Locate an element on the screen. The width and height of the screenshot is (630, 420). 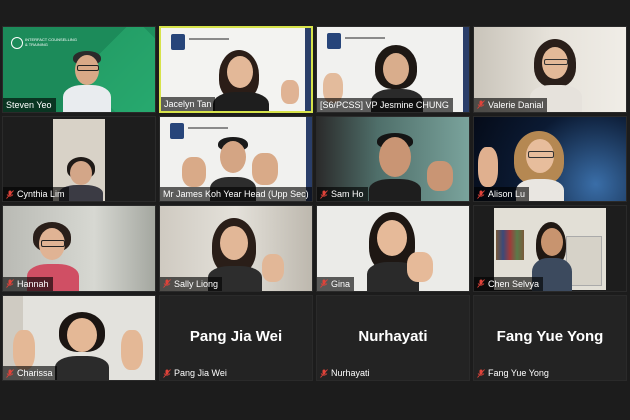
participant-display-name: Fang Yue Yong is located at coordinates (550, 336).